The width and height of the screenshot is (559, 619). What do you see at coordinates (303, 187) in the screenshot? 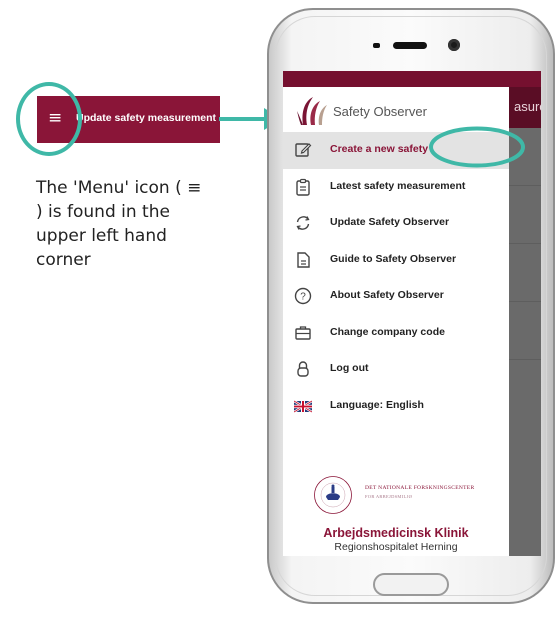
I see `clipboard-icon` at bounding box center [303, 187].